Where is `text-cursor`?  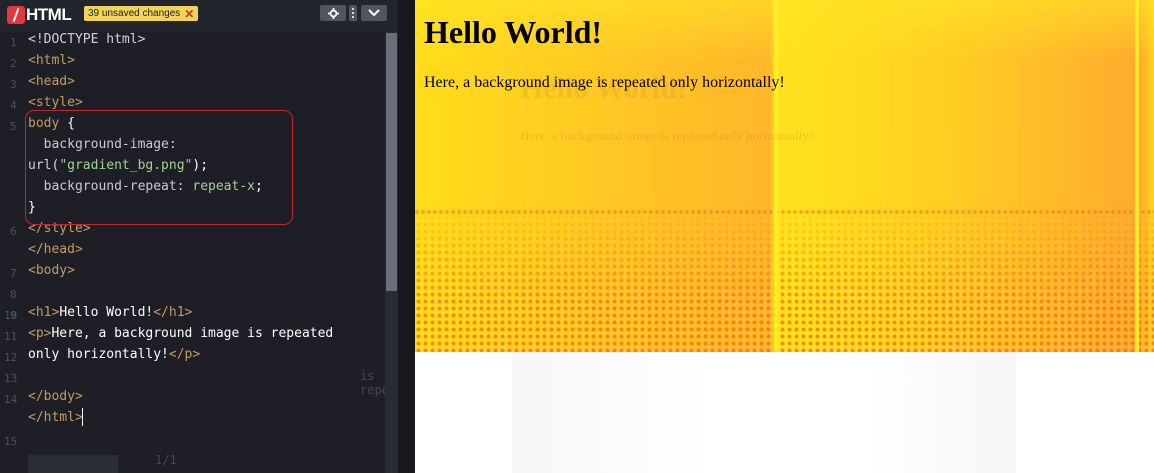 text-cursor is located at coordinates (82, 417).